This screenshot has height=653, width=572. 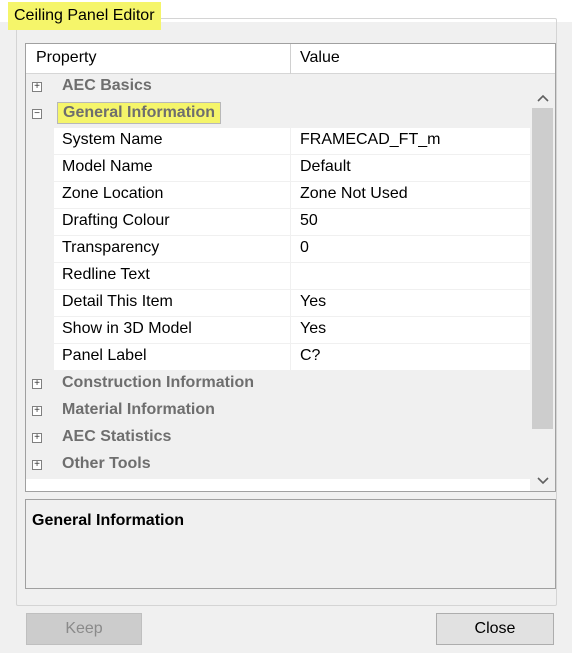 What do you see at coordinates (542, 97) in the screenshot?
I see `chevron-up-icon` at bounding box center [542, 97].